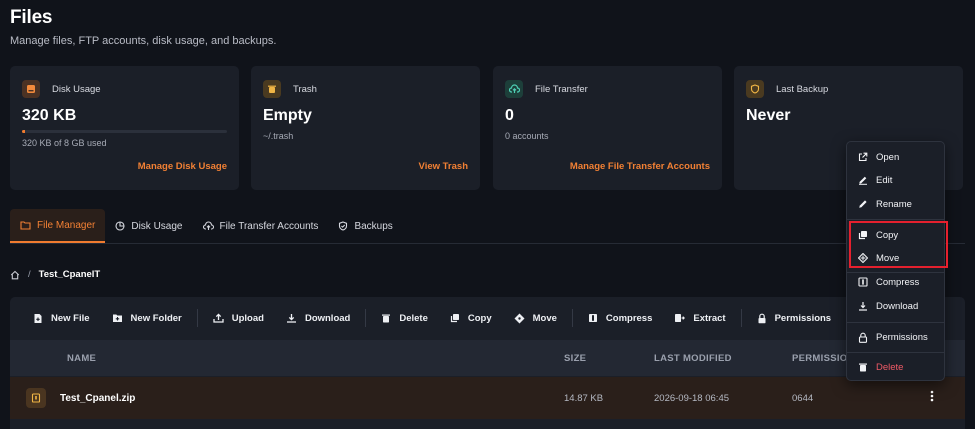 The height and width of the screenshot is (429, 975). What do you see at coordinates (443, 166) in the screenshot?
I see `view-trash-link: View Trash` at bounding box center [443, 166].